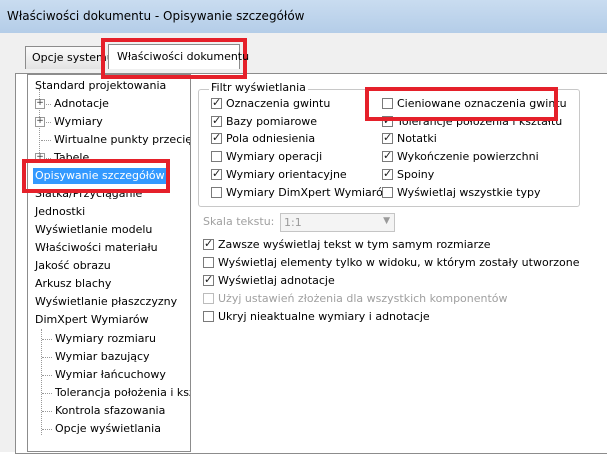  What do you see at coordinates (309, 192) in the screenshot?
I see `checkbox-label: Wymiary DimXpert Wymiarów` at bounding box center [309, 192].